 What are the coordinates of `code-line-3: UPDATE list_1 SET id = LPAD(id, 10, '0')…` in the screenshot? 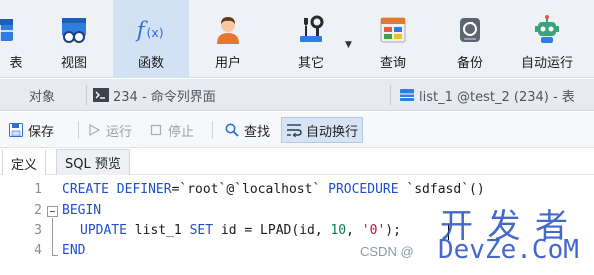 It's located at (240, 230).